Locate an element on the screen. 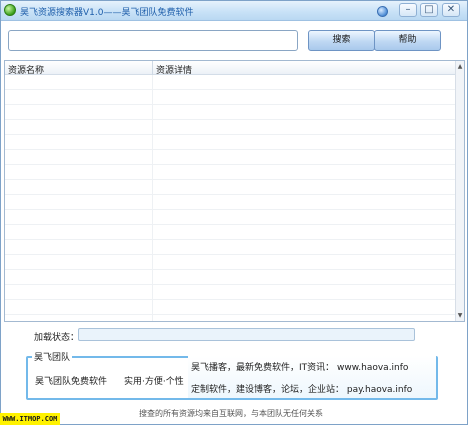 This screenshot has height=425, width=468. ad-link-custom: 定制软件，建设博客，论坛，企业站： pay.haova.info is located at coordinates (301, 388).